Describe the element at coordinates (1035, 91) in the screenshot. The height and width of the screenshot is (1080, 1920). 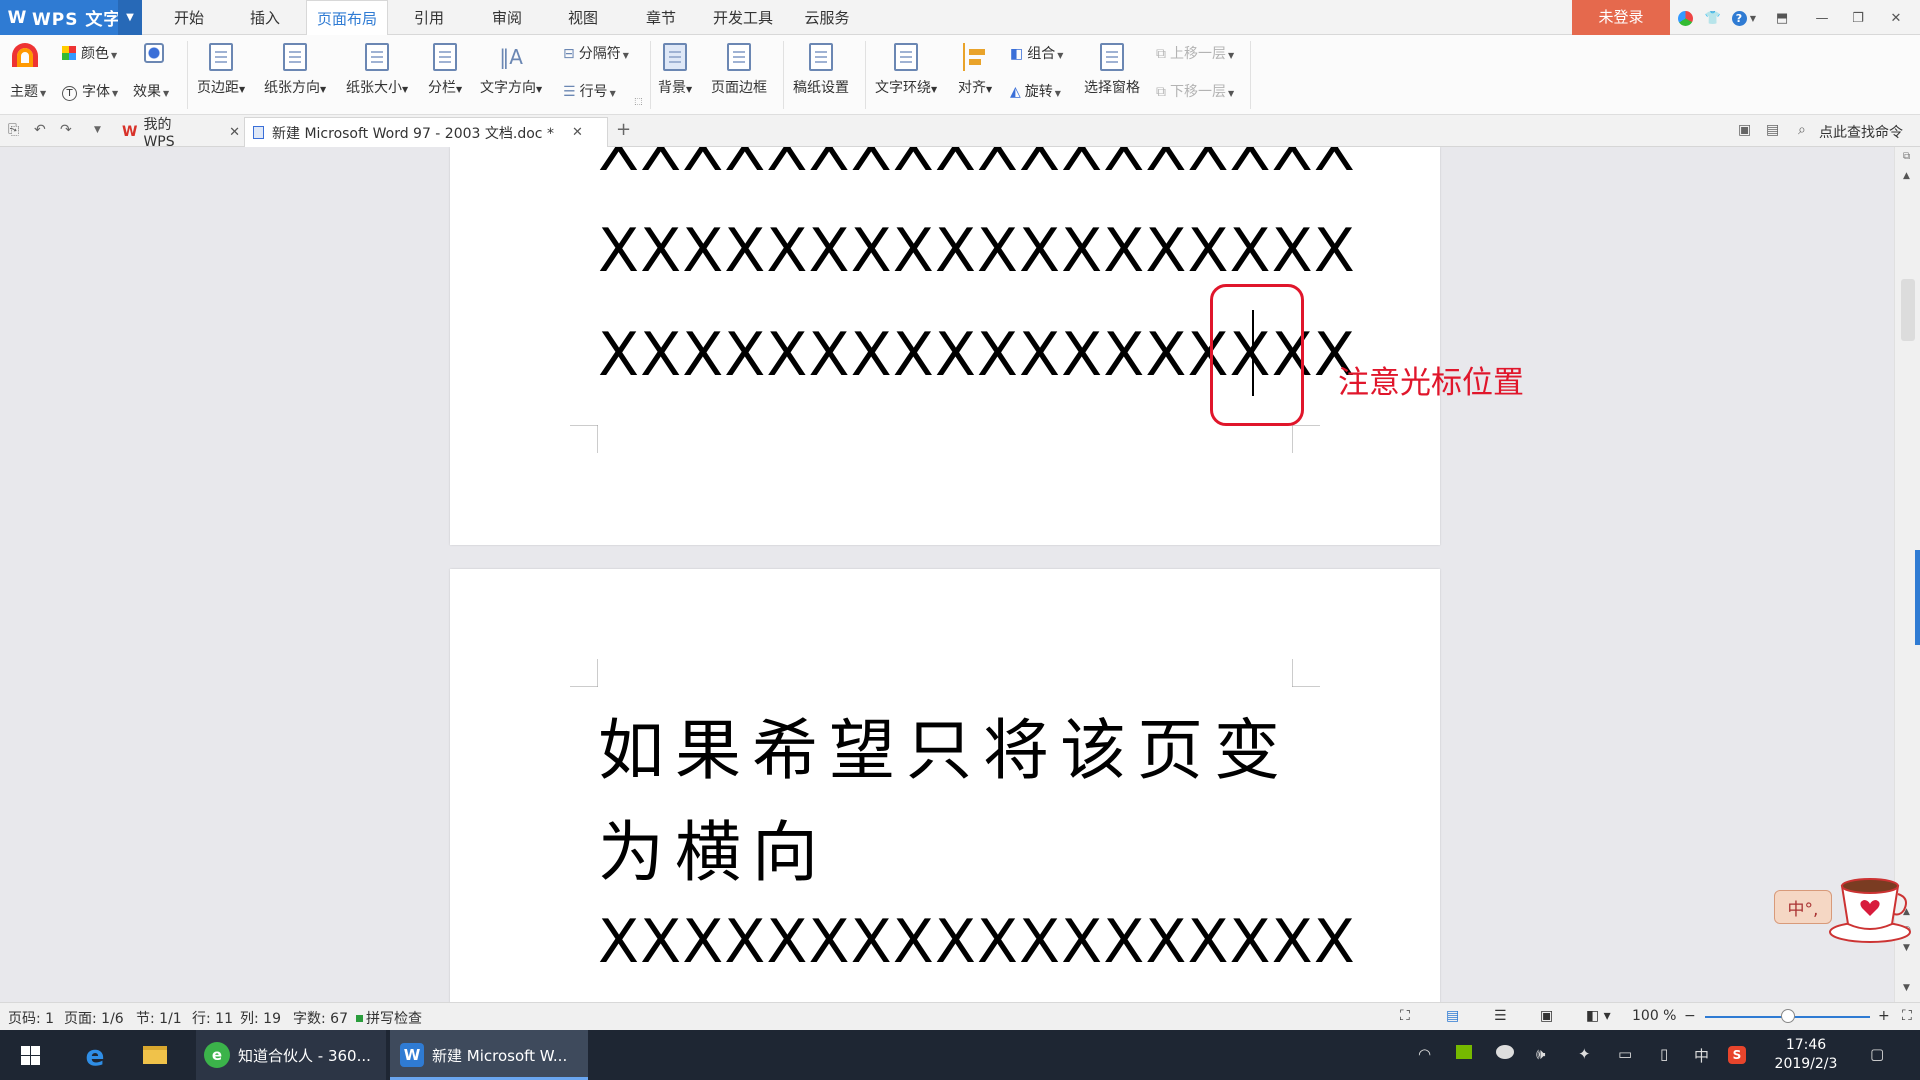
I see `rotate-button: ◭ 旋转 ▼` at that location.